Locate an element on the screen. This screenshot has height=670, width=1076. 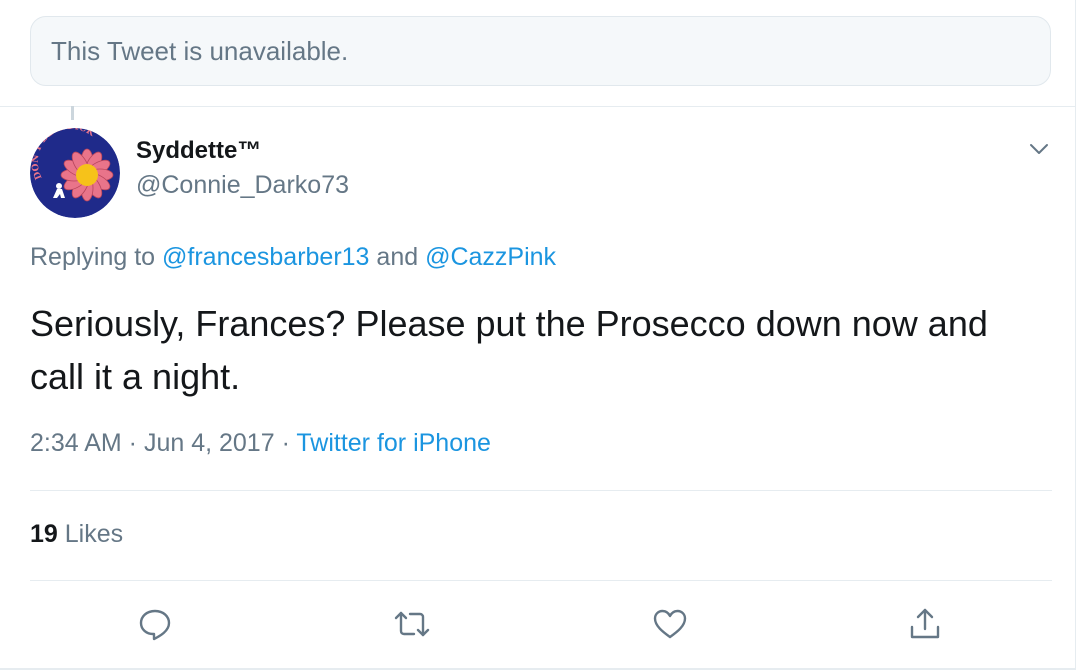
unavailable-text: This Tweet is unavailable. is located at coordinates (200, 50).